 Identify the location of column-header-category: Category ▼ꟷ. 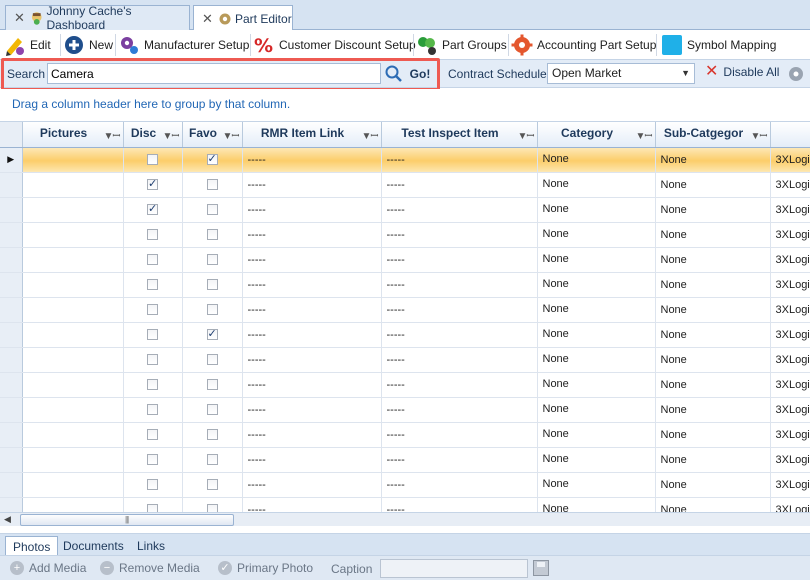
(596, 135).